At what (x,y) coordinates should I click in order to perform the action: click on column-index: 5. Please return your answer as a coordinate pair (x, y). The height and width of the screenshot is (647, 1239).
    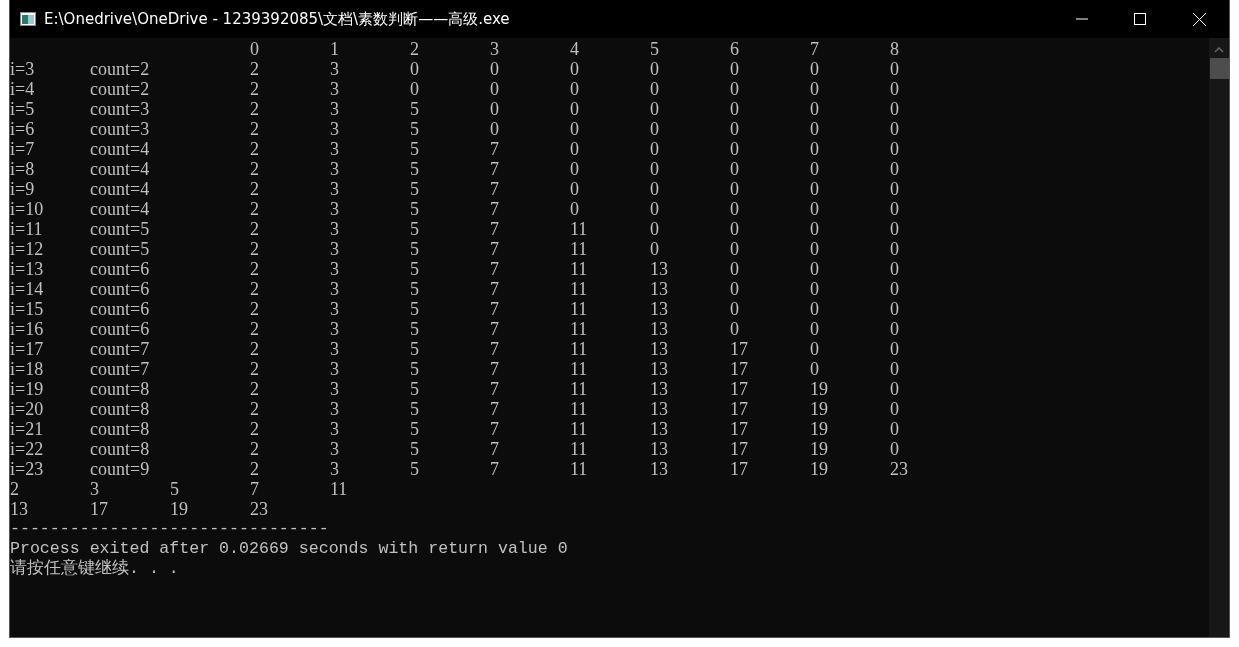
    Looking at the image, I should click on (655, 49).